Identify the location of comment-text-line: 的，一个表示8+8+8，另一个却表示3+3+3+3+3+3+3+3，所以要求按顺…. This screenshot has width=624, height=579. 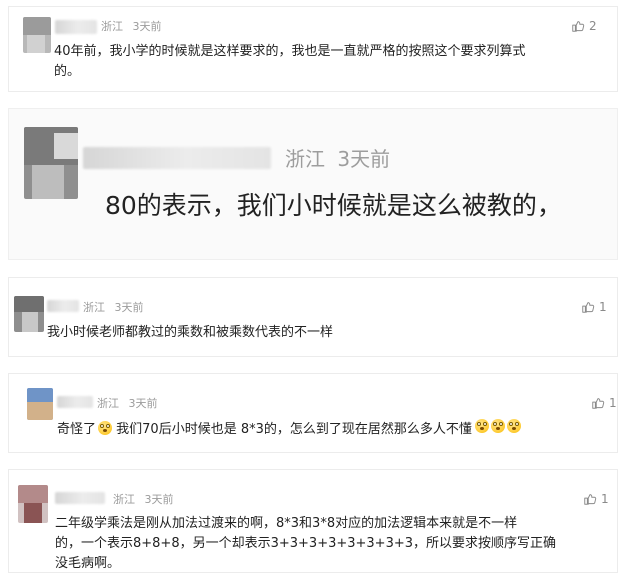
(306, 543).